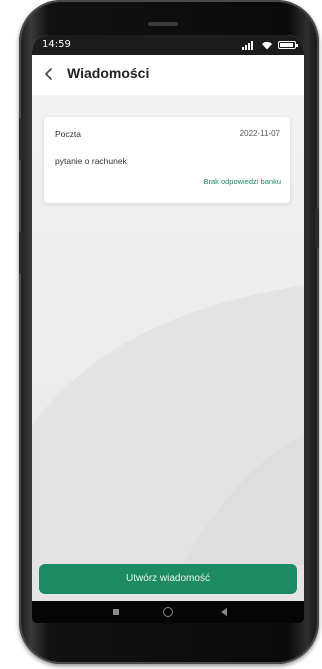 This screenshot has height=669, width=322. What do you see at coordinates (163, 24) in the screenshot?
I see `earpiece-speaker` at bounding box center [163, 24].